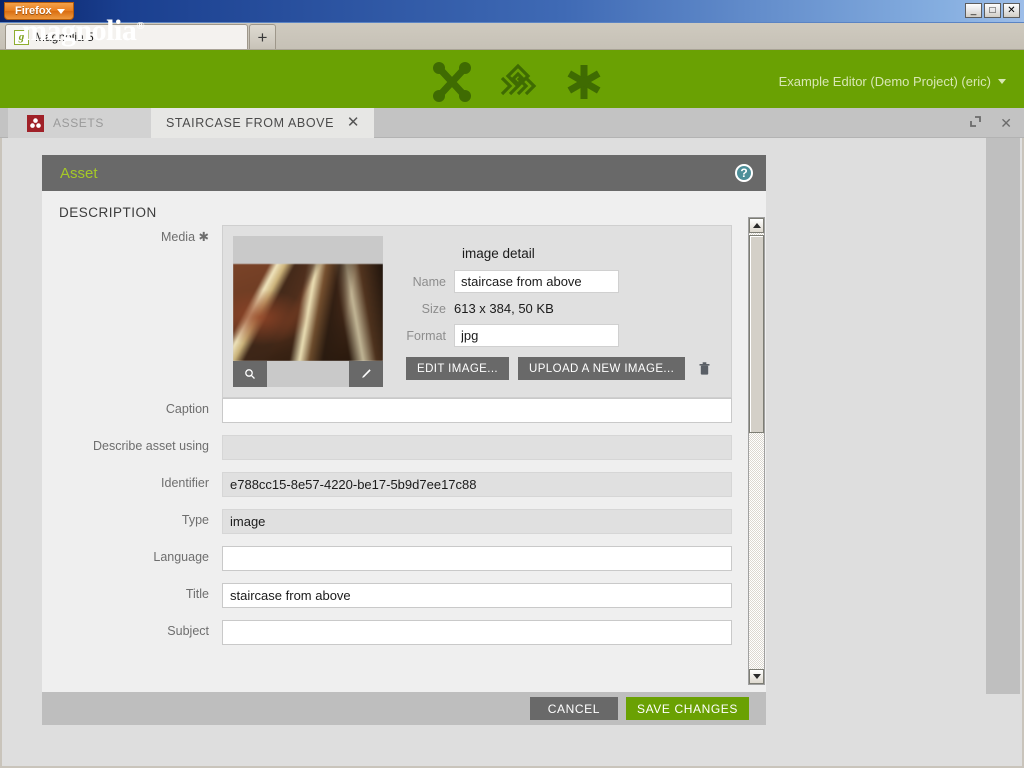 This screenshot has width=1024, height=768. Describe the element at coordinates (195, 520) in the screenshot. I see `type-label: Type` at that location.